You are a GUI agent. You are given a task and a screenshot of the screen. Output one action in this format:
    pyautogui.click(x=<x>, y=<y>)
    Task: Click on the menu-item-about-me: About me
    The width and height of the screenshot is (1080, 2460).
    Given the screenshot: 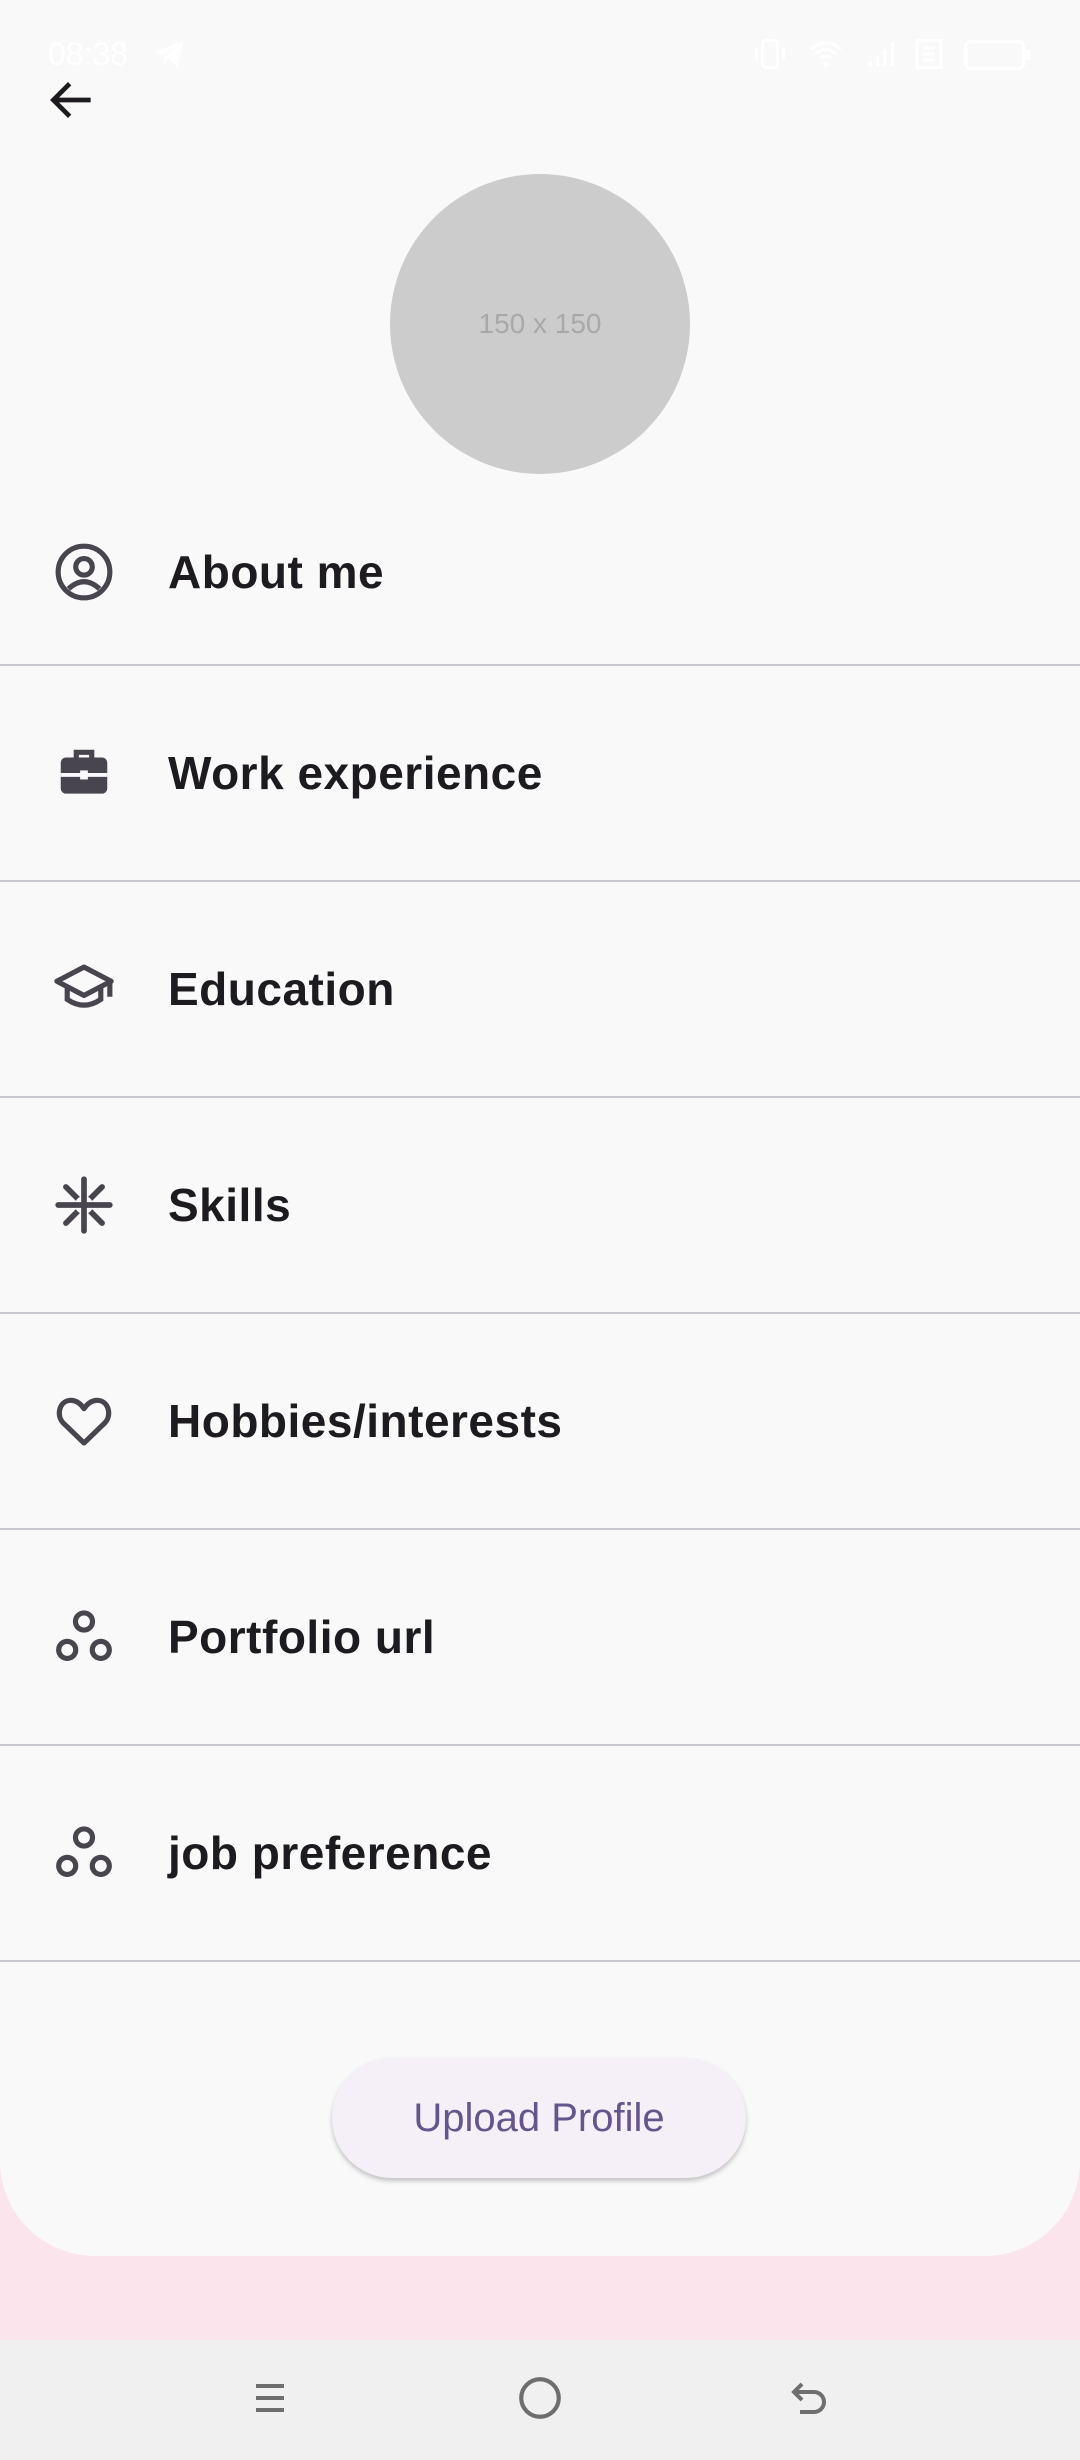 What is the action you would take?
    pyautogui.click(x=540, y=573)
    